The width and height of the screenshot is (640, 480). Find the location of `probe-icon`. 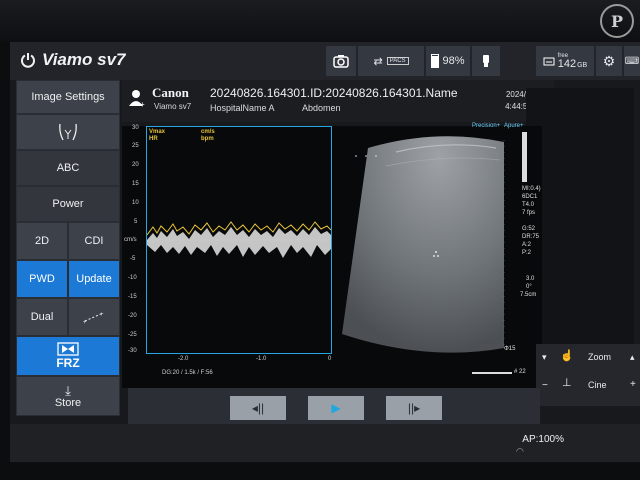

probe-icon is located at coordinates (486, 61).